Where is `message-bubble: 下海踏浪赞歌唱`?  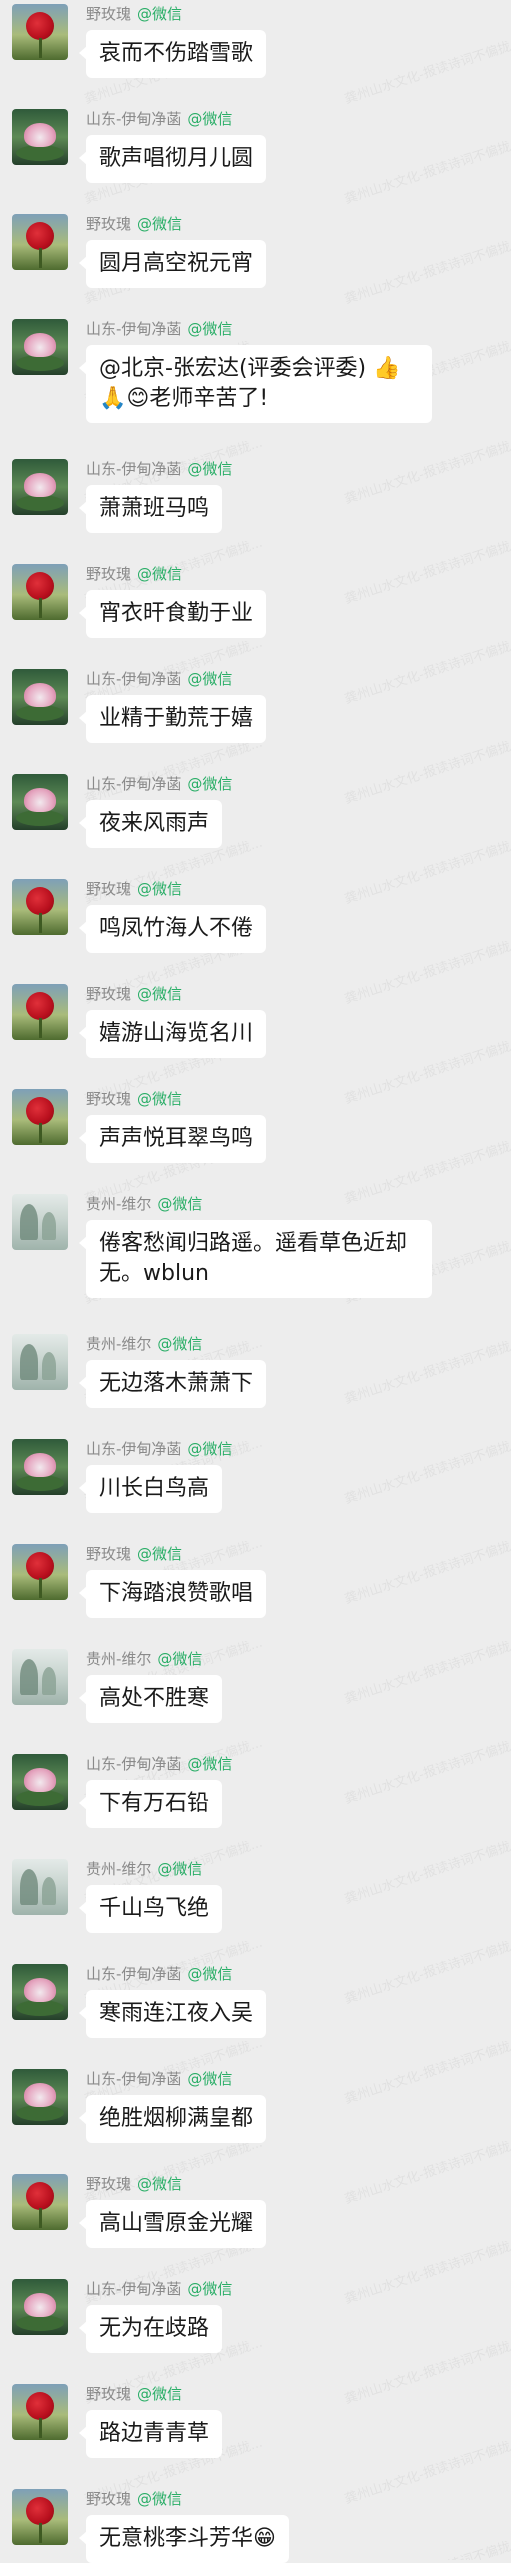 message-bubble: 下海踏浪赞歌唱 is located at coordinates (172, 1594).